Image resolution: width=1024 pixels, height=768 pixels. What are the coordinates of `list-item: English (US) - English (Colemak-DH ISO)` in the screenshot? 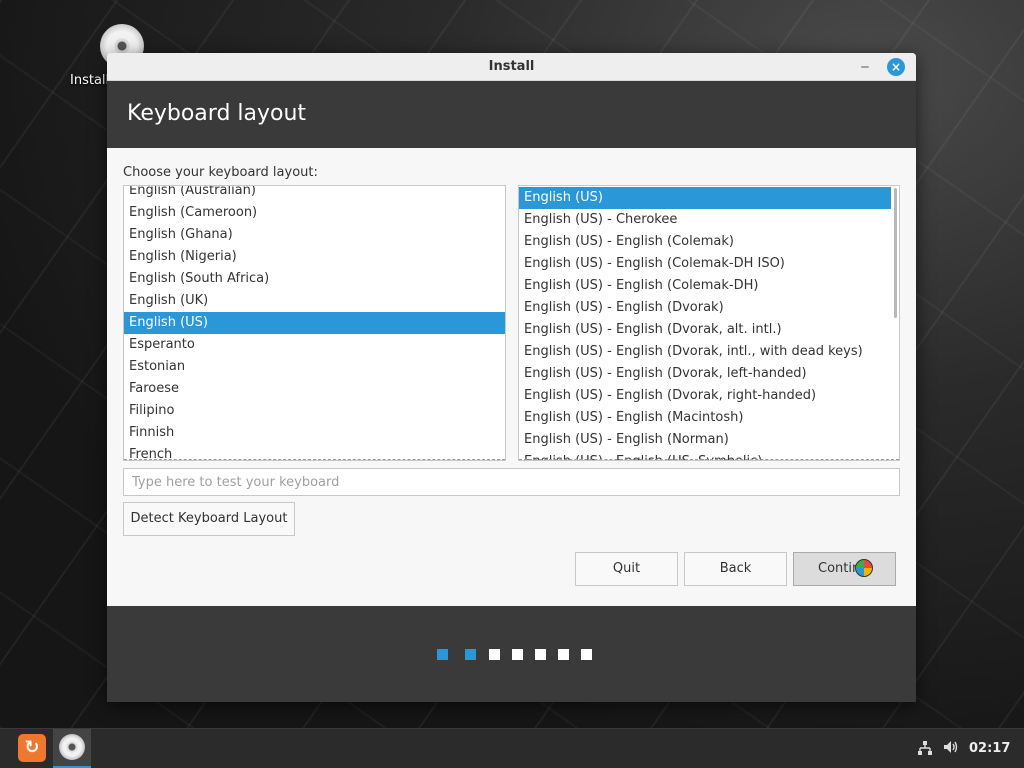 It's located at (705, 264).